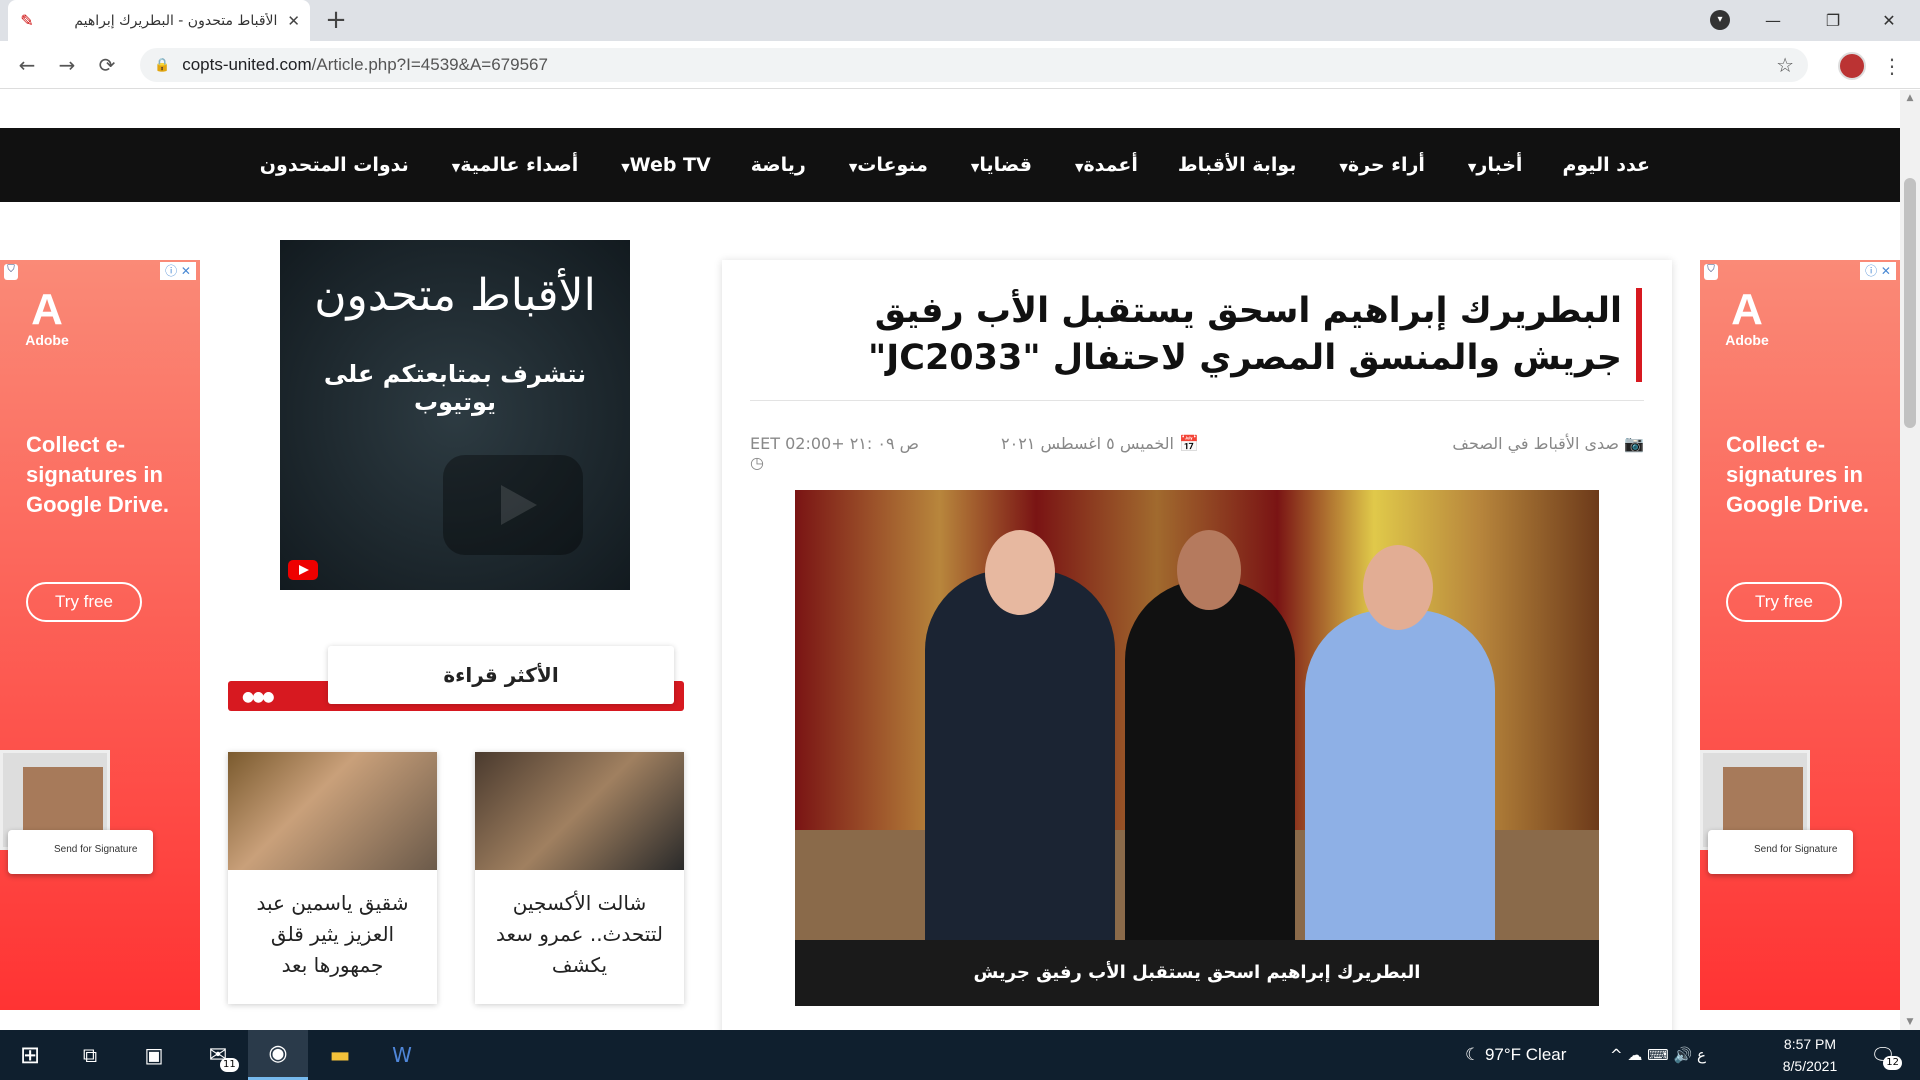 This screenshot has width=1920, height=1080. What do you see at coordinates (455, 295) in the screenshot?
I see `youtube-promo-title: الأقباط متحدون` at bounding box center [455, 295].